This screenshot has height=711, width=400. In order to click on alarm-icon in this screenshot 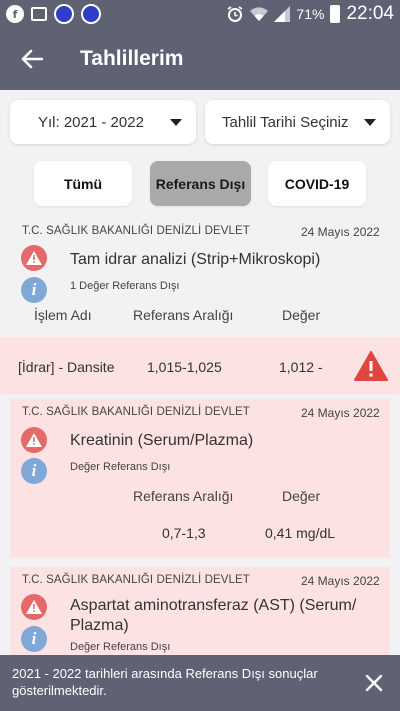, I will do `click(235, 14)`.